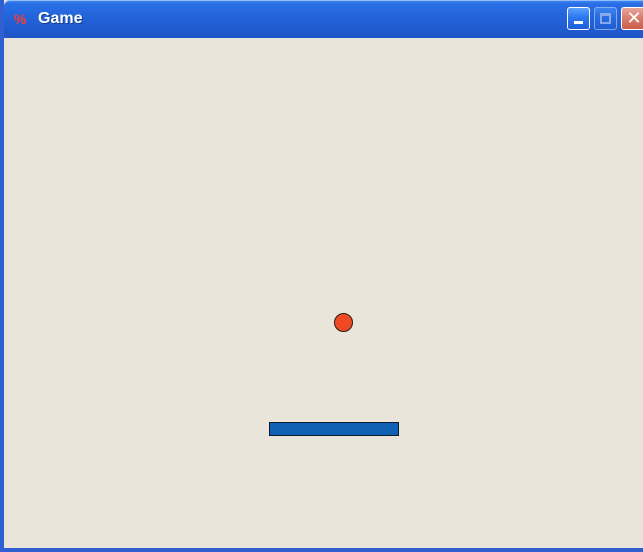 Image resolution: width=643 pixels, height=552 pixels. Describe the element at coordinates (578, 22) in the screenshot. I see `minimize-icon` at that location.